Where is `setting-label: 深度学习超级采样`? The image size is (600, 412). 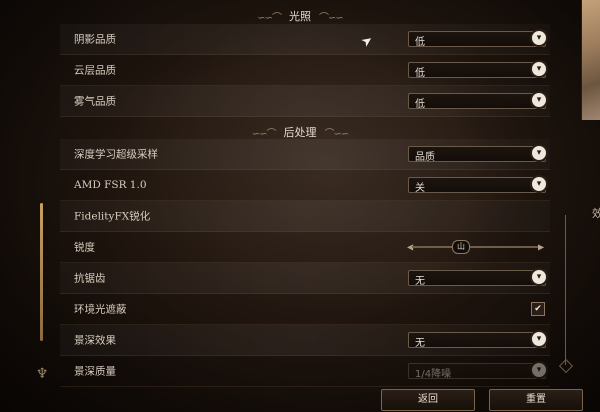
setting-label: 深度学习超级采样 is located at coordinates (116, 154).